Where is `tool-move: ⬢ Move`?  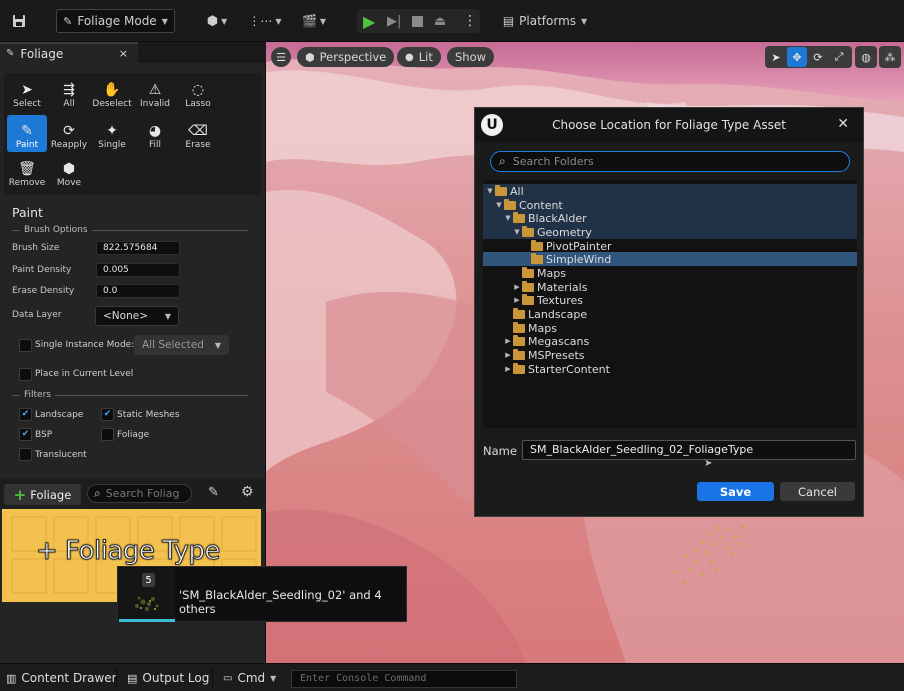 tool-move: ⬢ Move is located at coordinates (69, 171).